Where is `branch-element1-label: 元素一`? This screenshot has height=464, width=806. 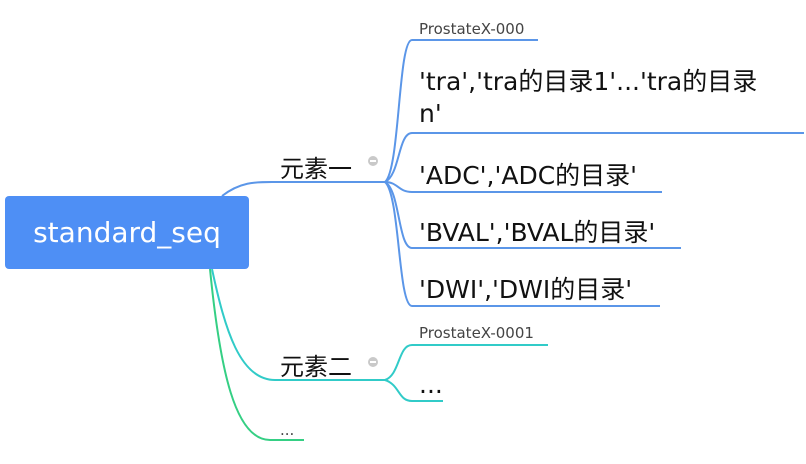
branch-element1-label: 元素一 is located at coordinates (316, 166).